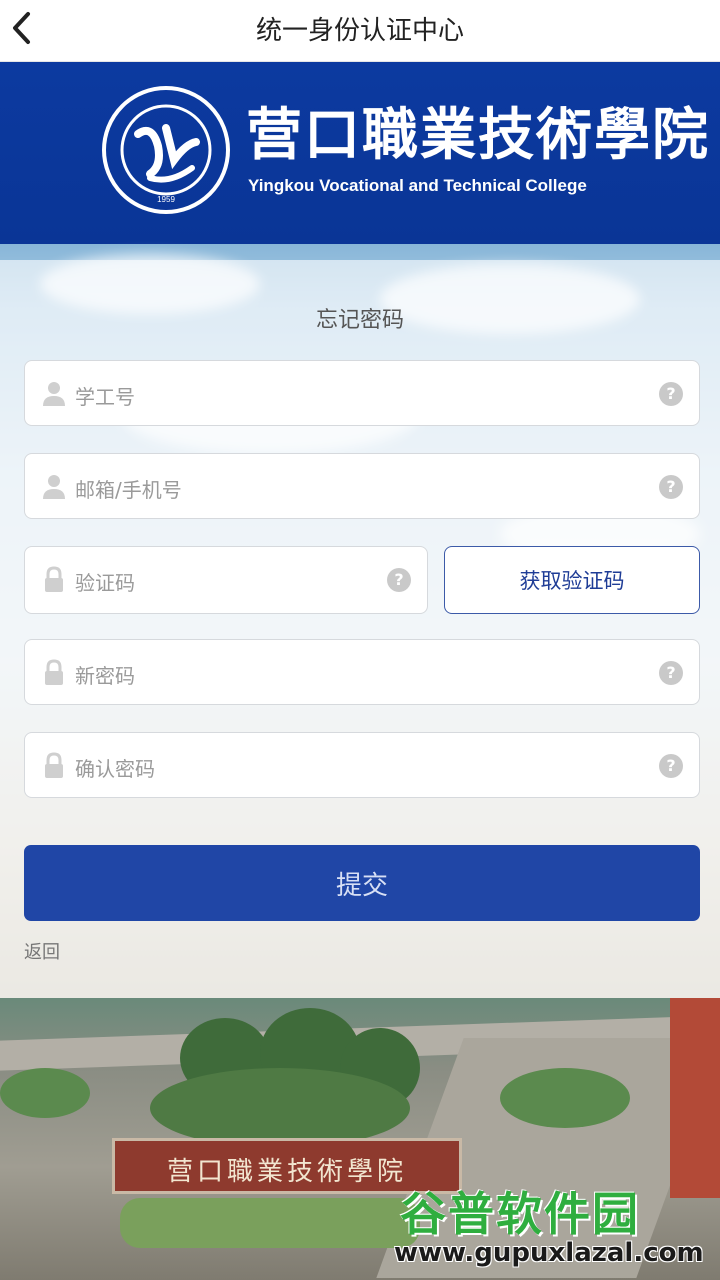 This screenshot has height=1280, width=720. Describe the element at coordinates (42, 951) in the screenshot. I see `return-link: 返回` at that location.